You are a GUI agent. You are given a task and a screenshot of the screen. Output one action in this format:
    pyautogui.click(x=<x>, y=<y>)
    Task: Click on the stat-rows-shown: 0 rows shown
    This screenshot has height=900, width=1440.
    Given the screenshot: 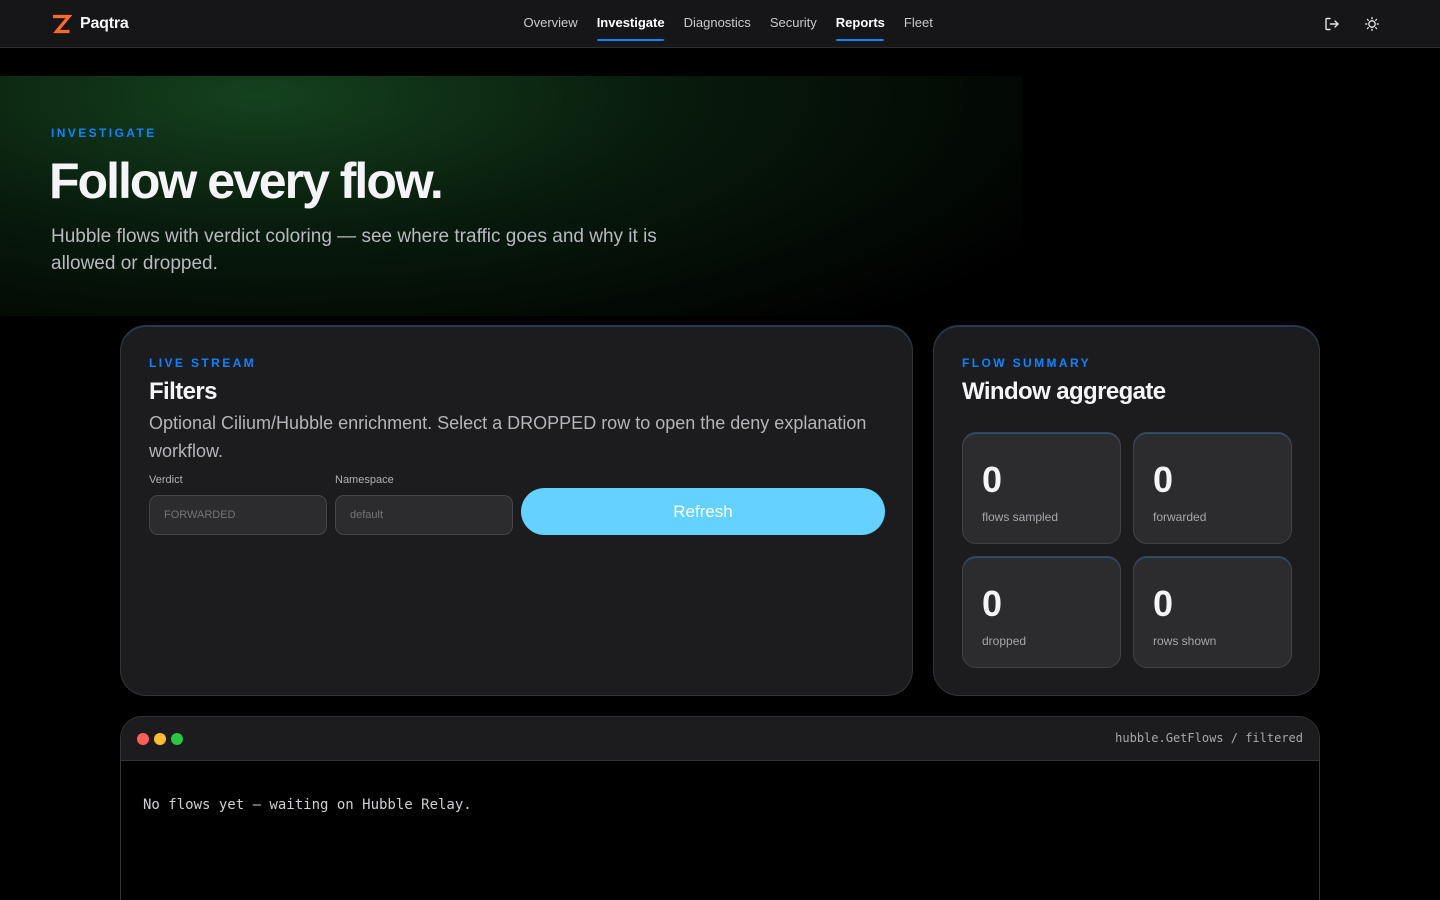 What is the action you would take?
    pyautogui.click(x=1212, y=612)
    